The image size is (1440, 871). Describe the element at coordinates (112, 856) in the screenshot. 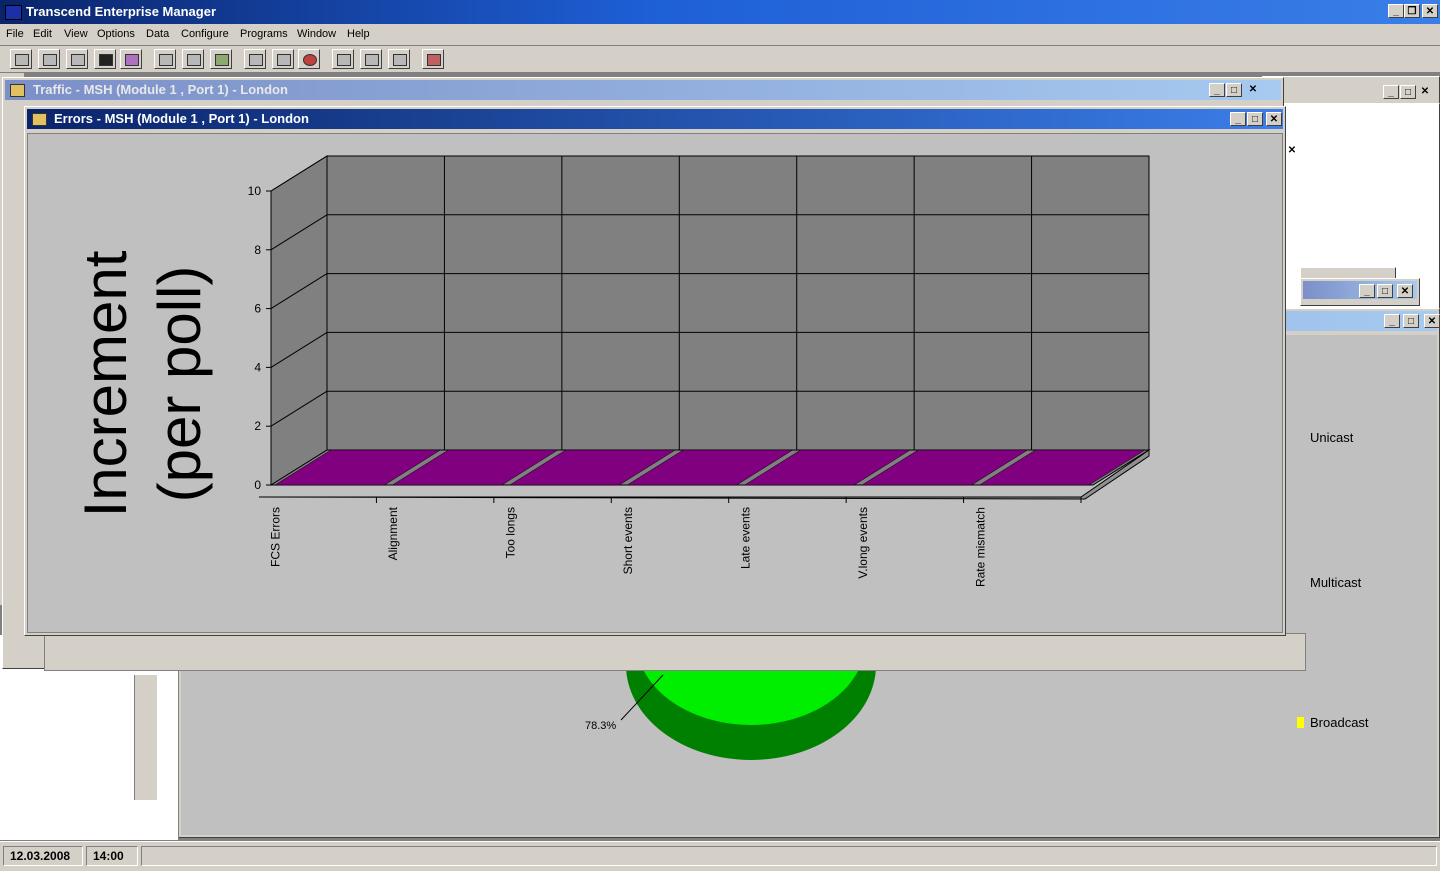

I see `status-time: 14:00` at that location.